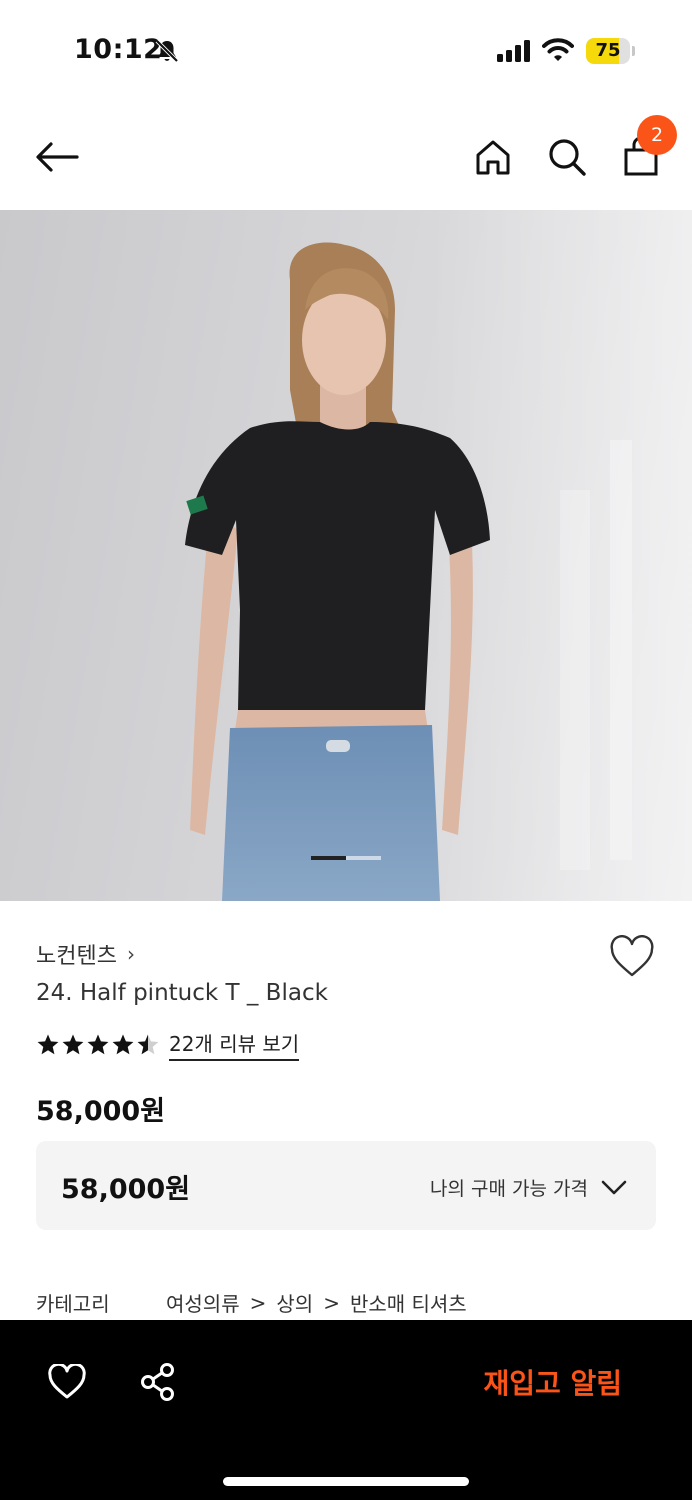  What do you see at coordinates (182, 993) in the screenshot?
I see `product-title: 24. Half pintuck T _ Black` at bounding box center [182, 993].